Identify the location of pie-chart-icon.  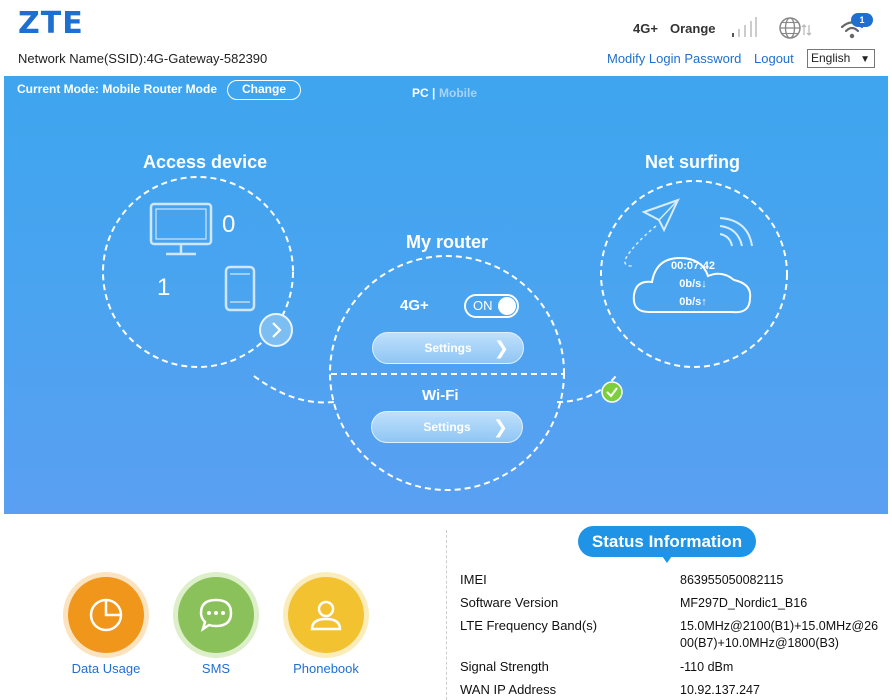
(106, 615).